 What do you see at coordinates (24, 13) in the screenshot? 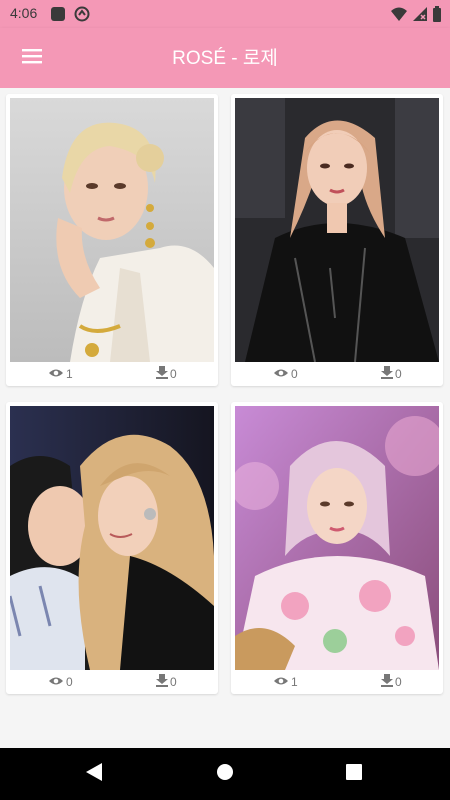
I see `status-time: 4:06` at bounding box center [24, 13].